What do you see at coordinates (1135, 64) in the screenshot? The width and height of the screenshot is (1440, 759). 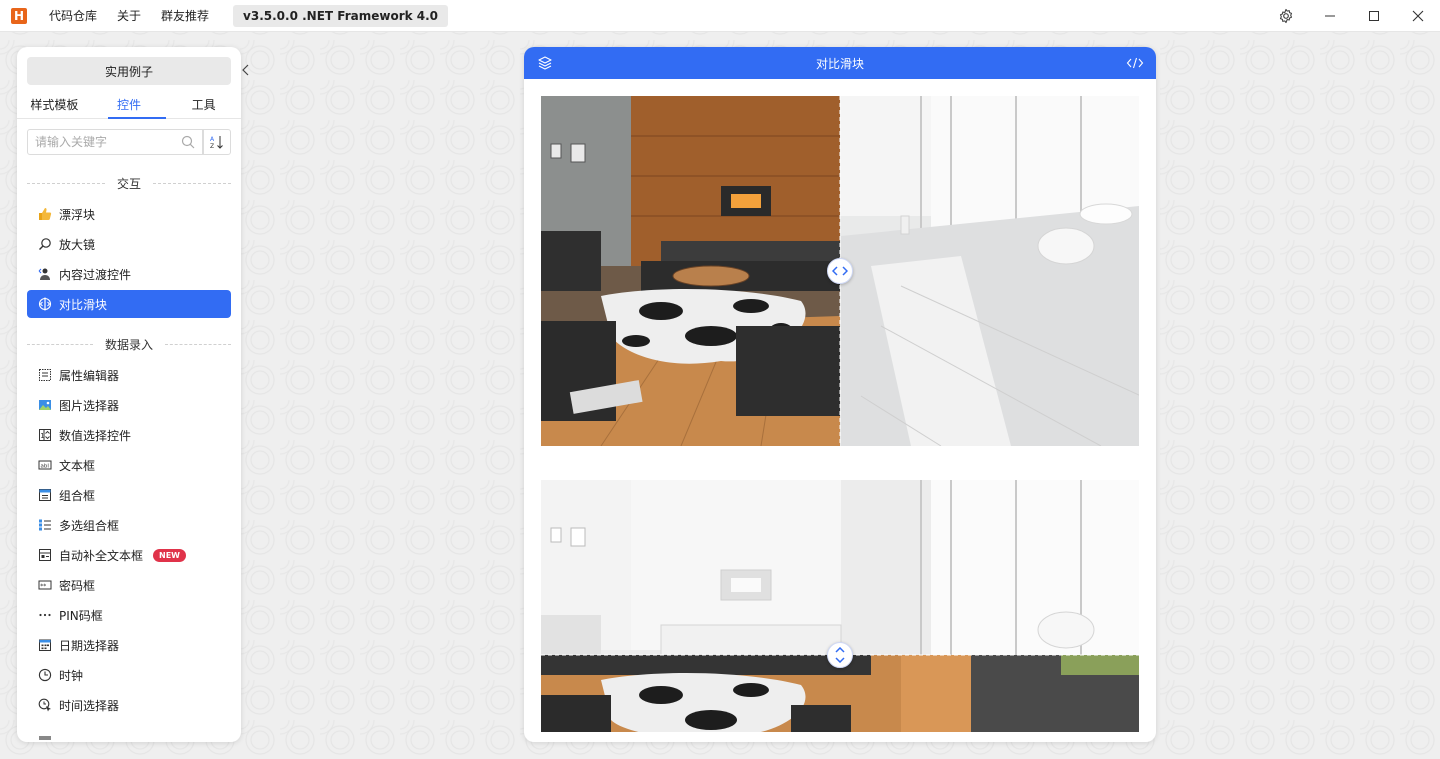 I see `code-icon` at bounding box center [1135, 64].